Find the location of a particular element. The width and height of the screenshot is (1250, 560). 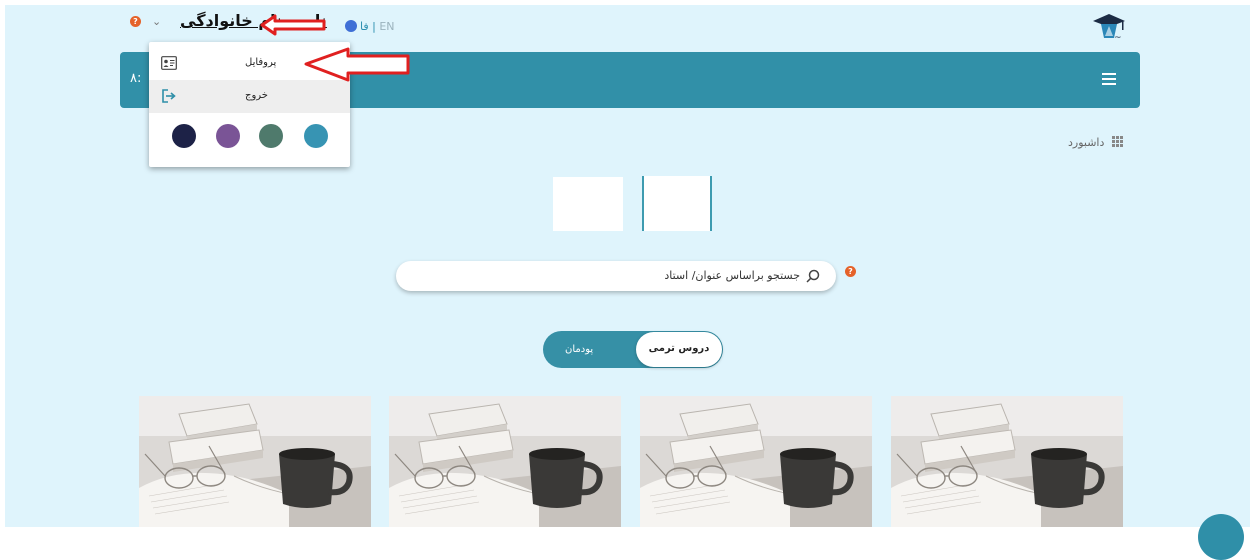

annotation-layer is located at coordinates (335, 48).